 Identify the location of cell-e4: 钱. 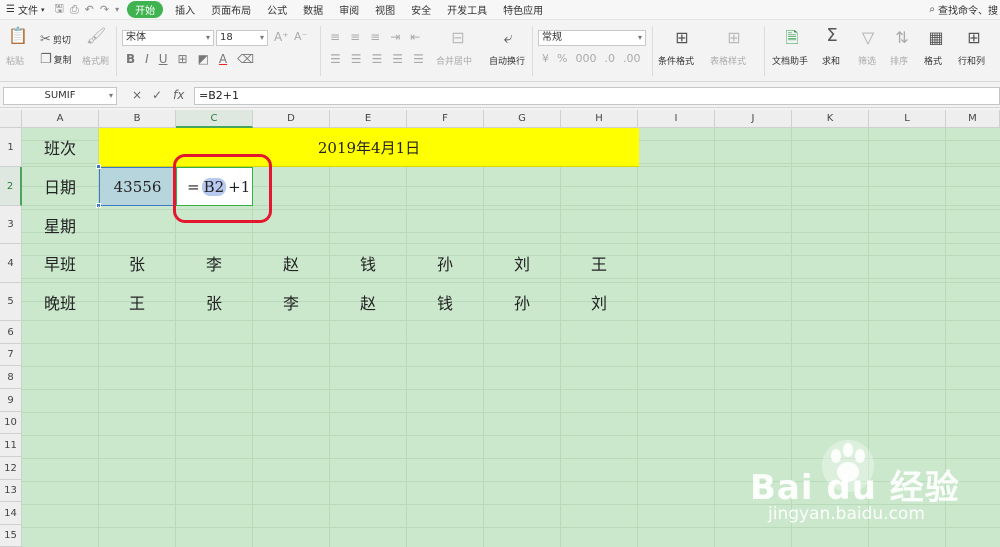
(368, 263).